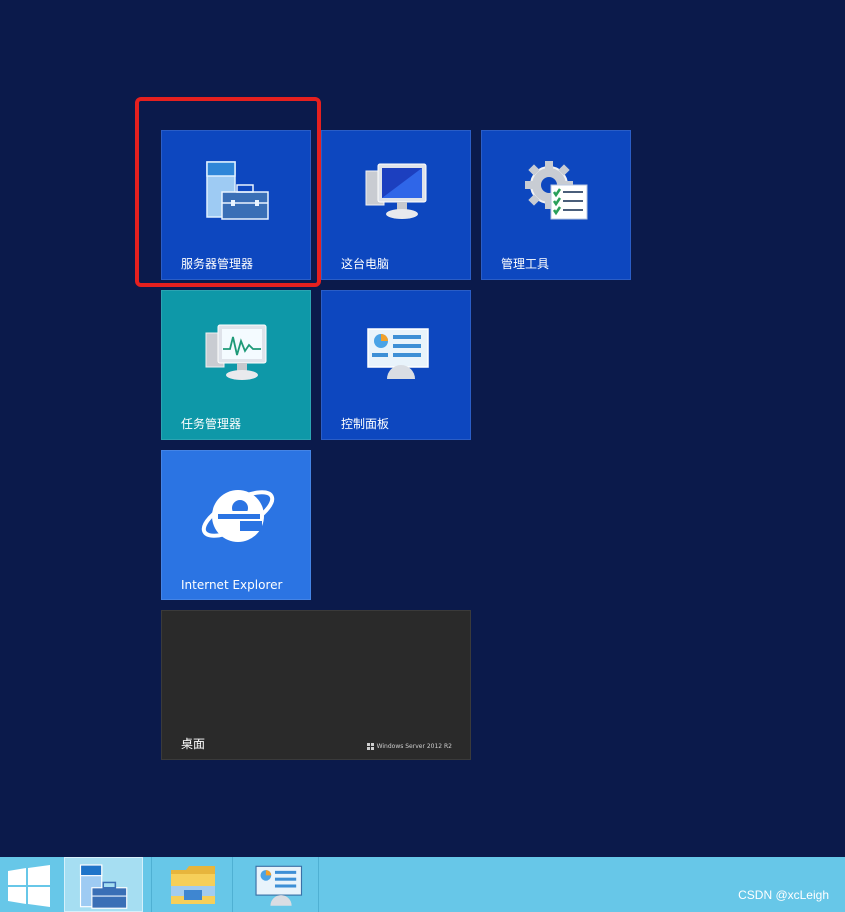 The width and height of the screenshot is (845, 912). I want to click on ie-logo-icon, so click(238, 516).